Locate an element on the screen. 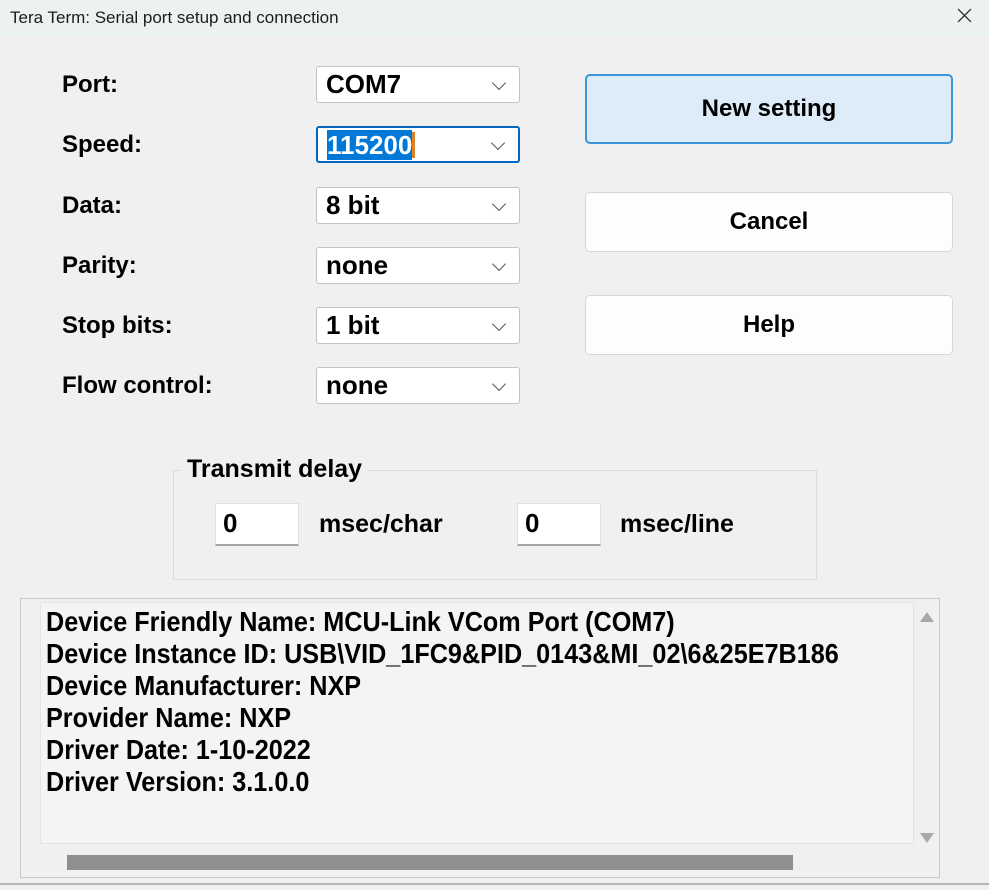 The image size is (989, 890). transmit-delay-title: Transmit delay is located at coordinates (275, 469).